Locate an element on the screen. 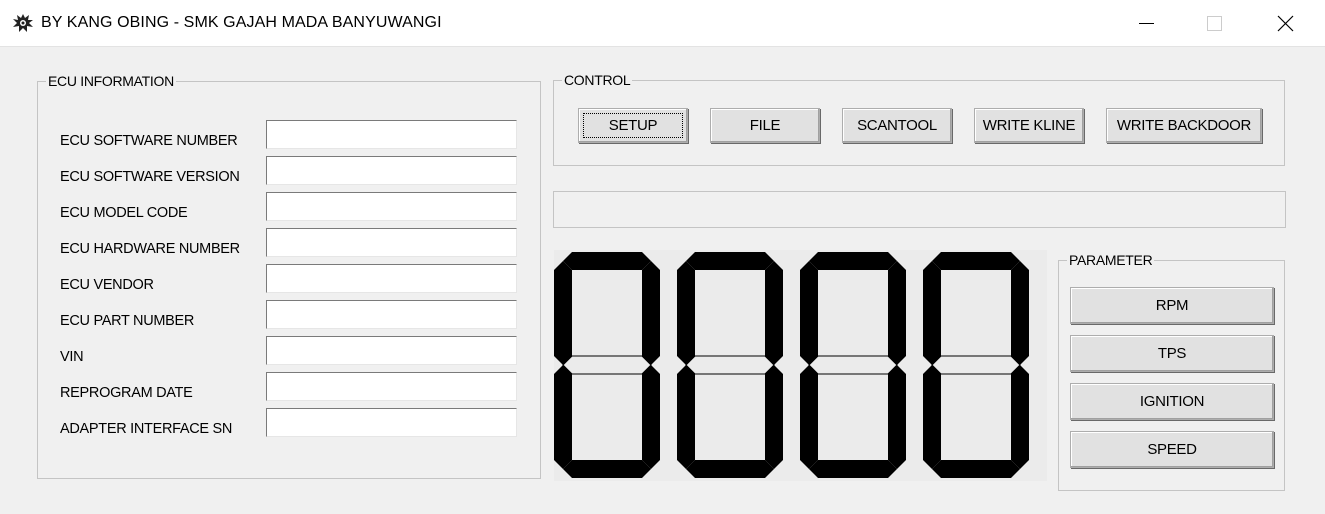 The width and height of the screenshot is (1325, 514). ecu-information-label: ECU INFORMATION is located at coordinates (111, 81).